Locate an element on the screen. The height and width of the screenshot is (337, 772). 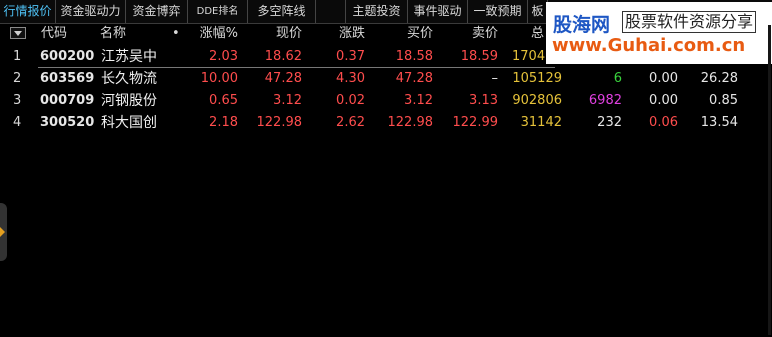
price: 47.28 is located at coordinates (283, 78).